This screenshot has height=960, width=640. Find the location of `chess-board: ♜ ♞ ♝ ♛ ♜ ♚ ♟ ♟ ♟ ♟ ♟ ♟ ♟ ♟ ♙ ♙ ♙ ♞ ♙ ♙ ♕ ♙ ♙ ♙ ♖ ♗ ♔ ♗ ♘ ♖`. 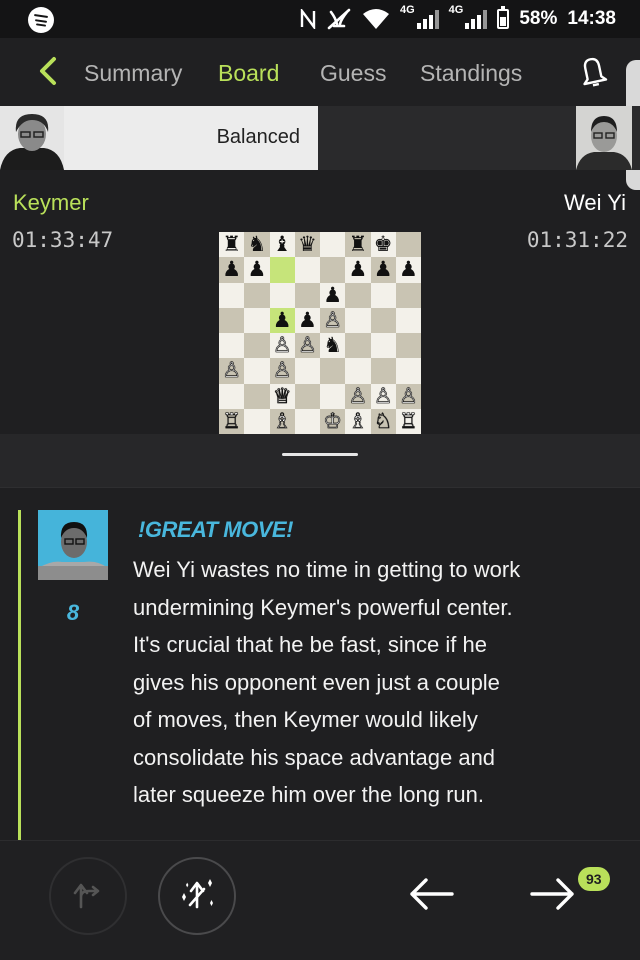

chess-board: ♜ ♞ ♝ ♛ ♜ ♚ ♟ ♟ ♟ ♟ ♟ ♟ ♟ ♟ ♙ ♙ ♙ ♞ ♙ ♙ ♕ ♙ ♙ ♙ ♖ ♗ ♔ ♗ ♘ ♖ is located at coordinates (320, 333).